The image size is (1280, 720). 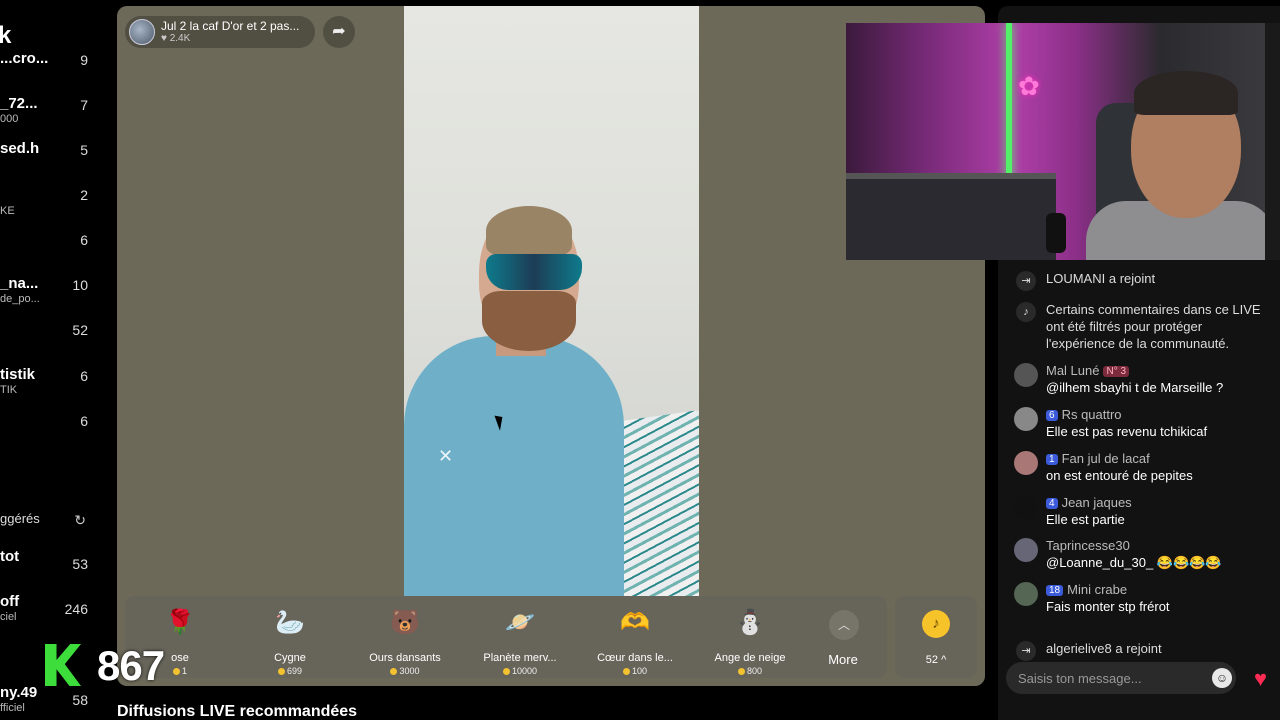 I want to click on stream-overlay-logo: 867, so click(x=110, y=664).